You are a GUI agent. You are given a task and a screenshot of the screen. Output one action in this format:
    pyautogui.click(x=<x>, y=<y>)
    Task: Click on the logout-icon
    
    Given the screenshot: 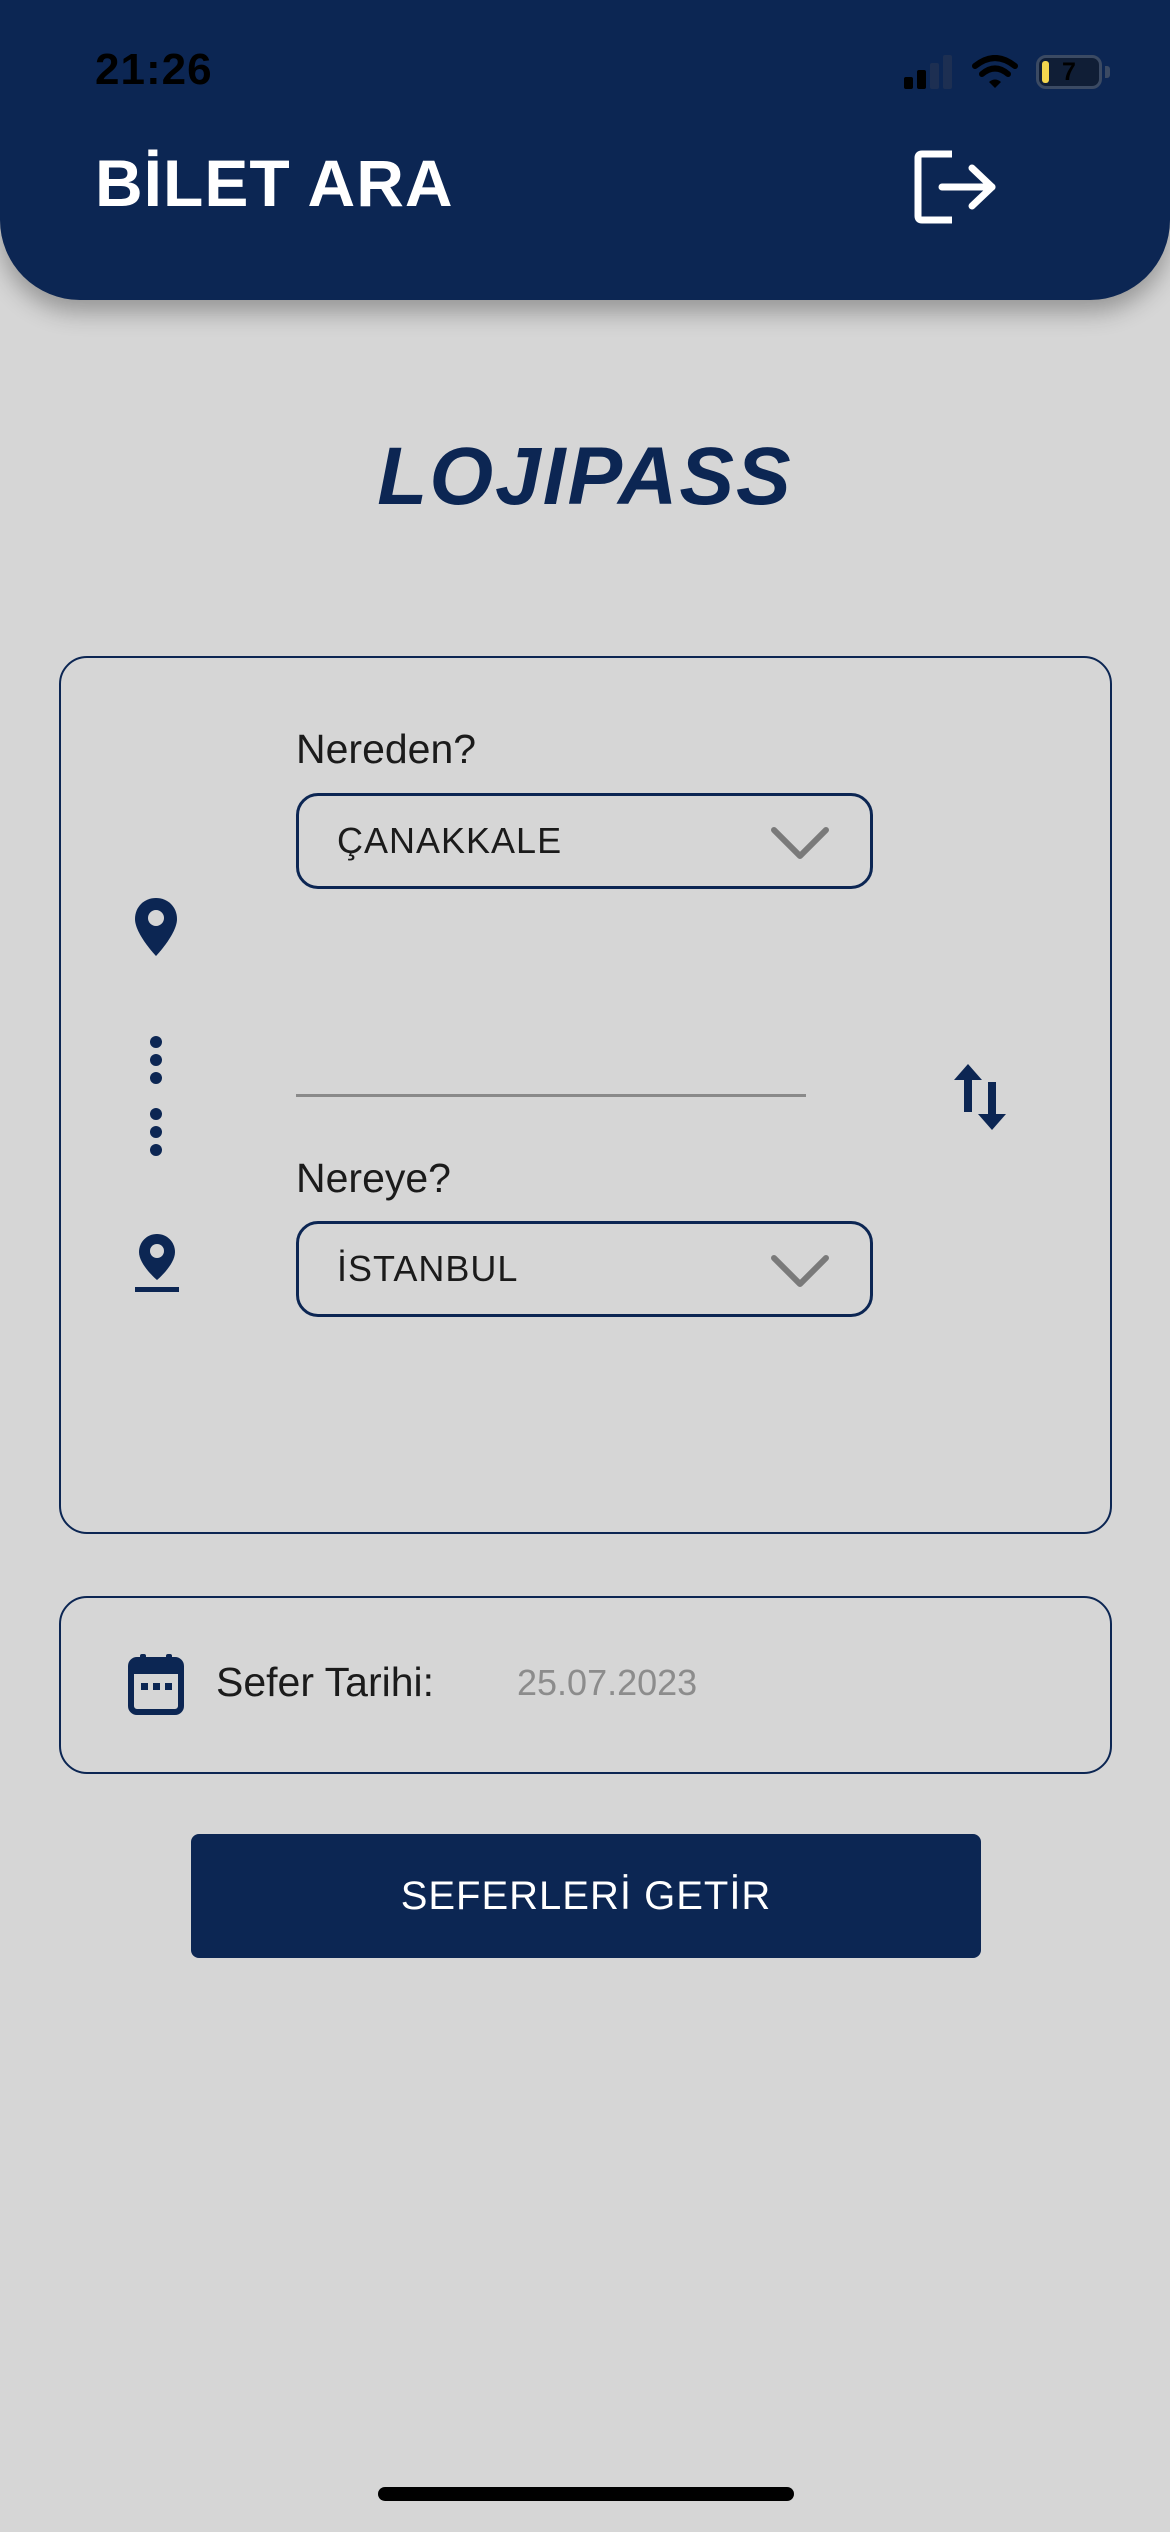 What is the action you would take?
    pyautogui.click(x=955, y=187)
    